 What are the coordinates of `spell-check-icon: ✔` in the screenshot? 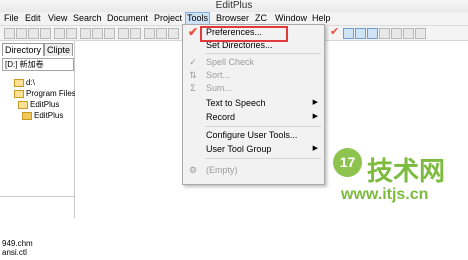 It's located at (334, 32).